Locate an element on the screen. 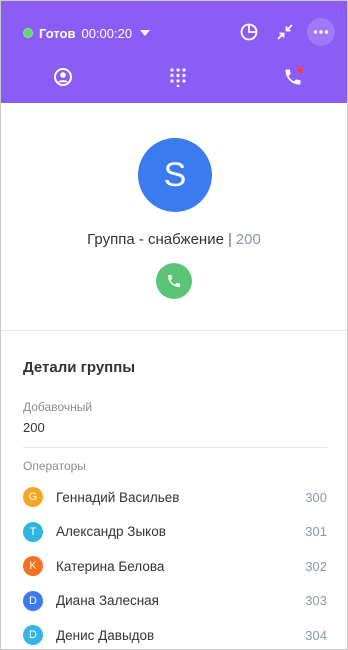 The height and width of the screenshot is (650, 348). caret-down-icon is located at coordinates (145, 33).